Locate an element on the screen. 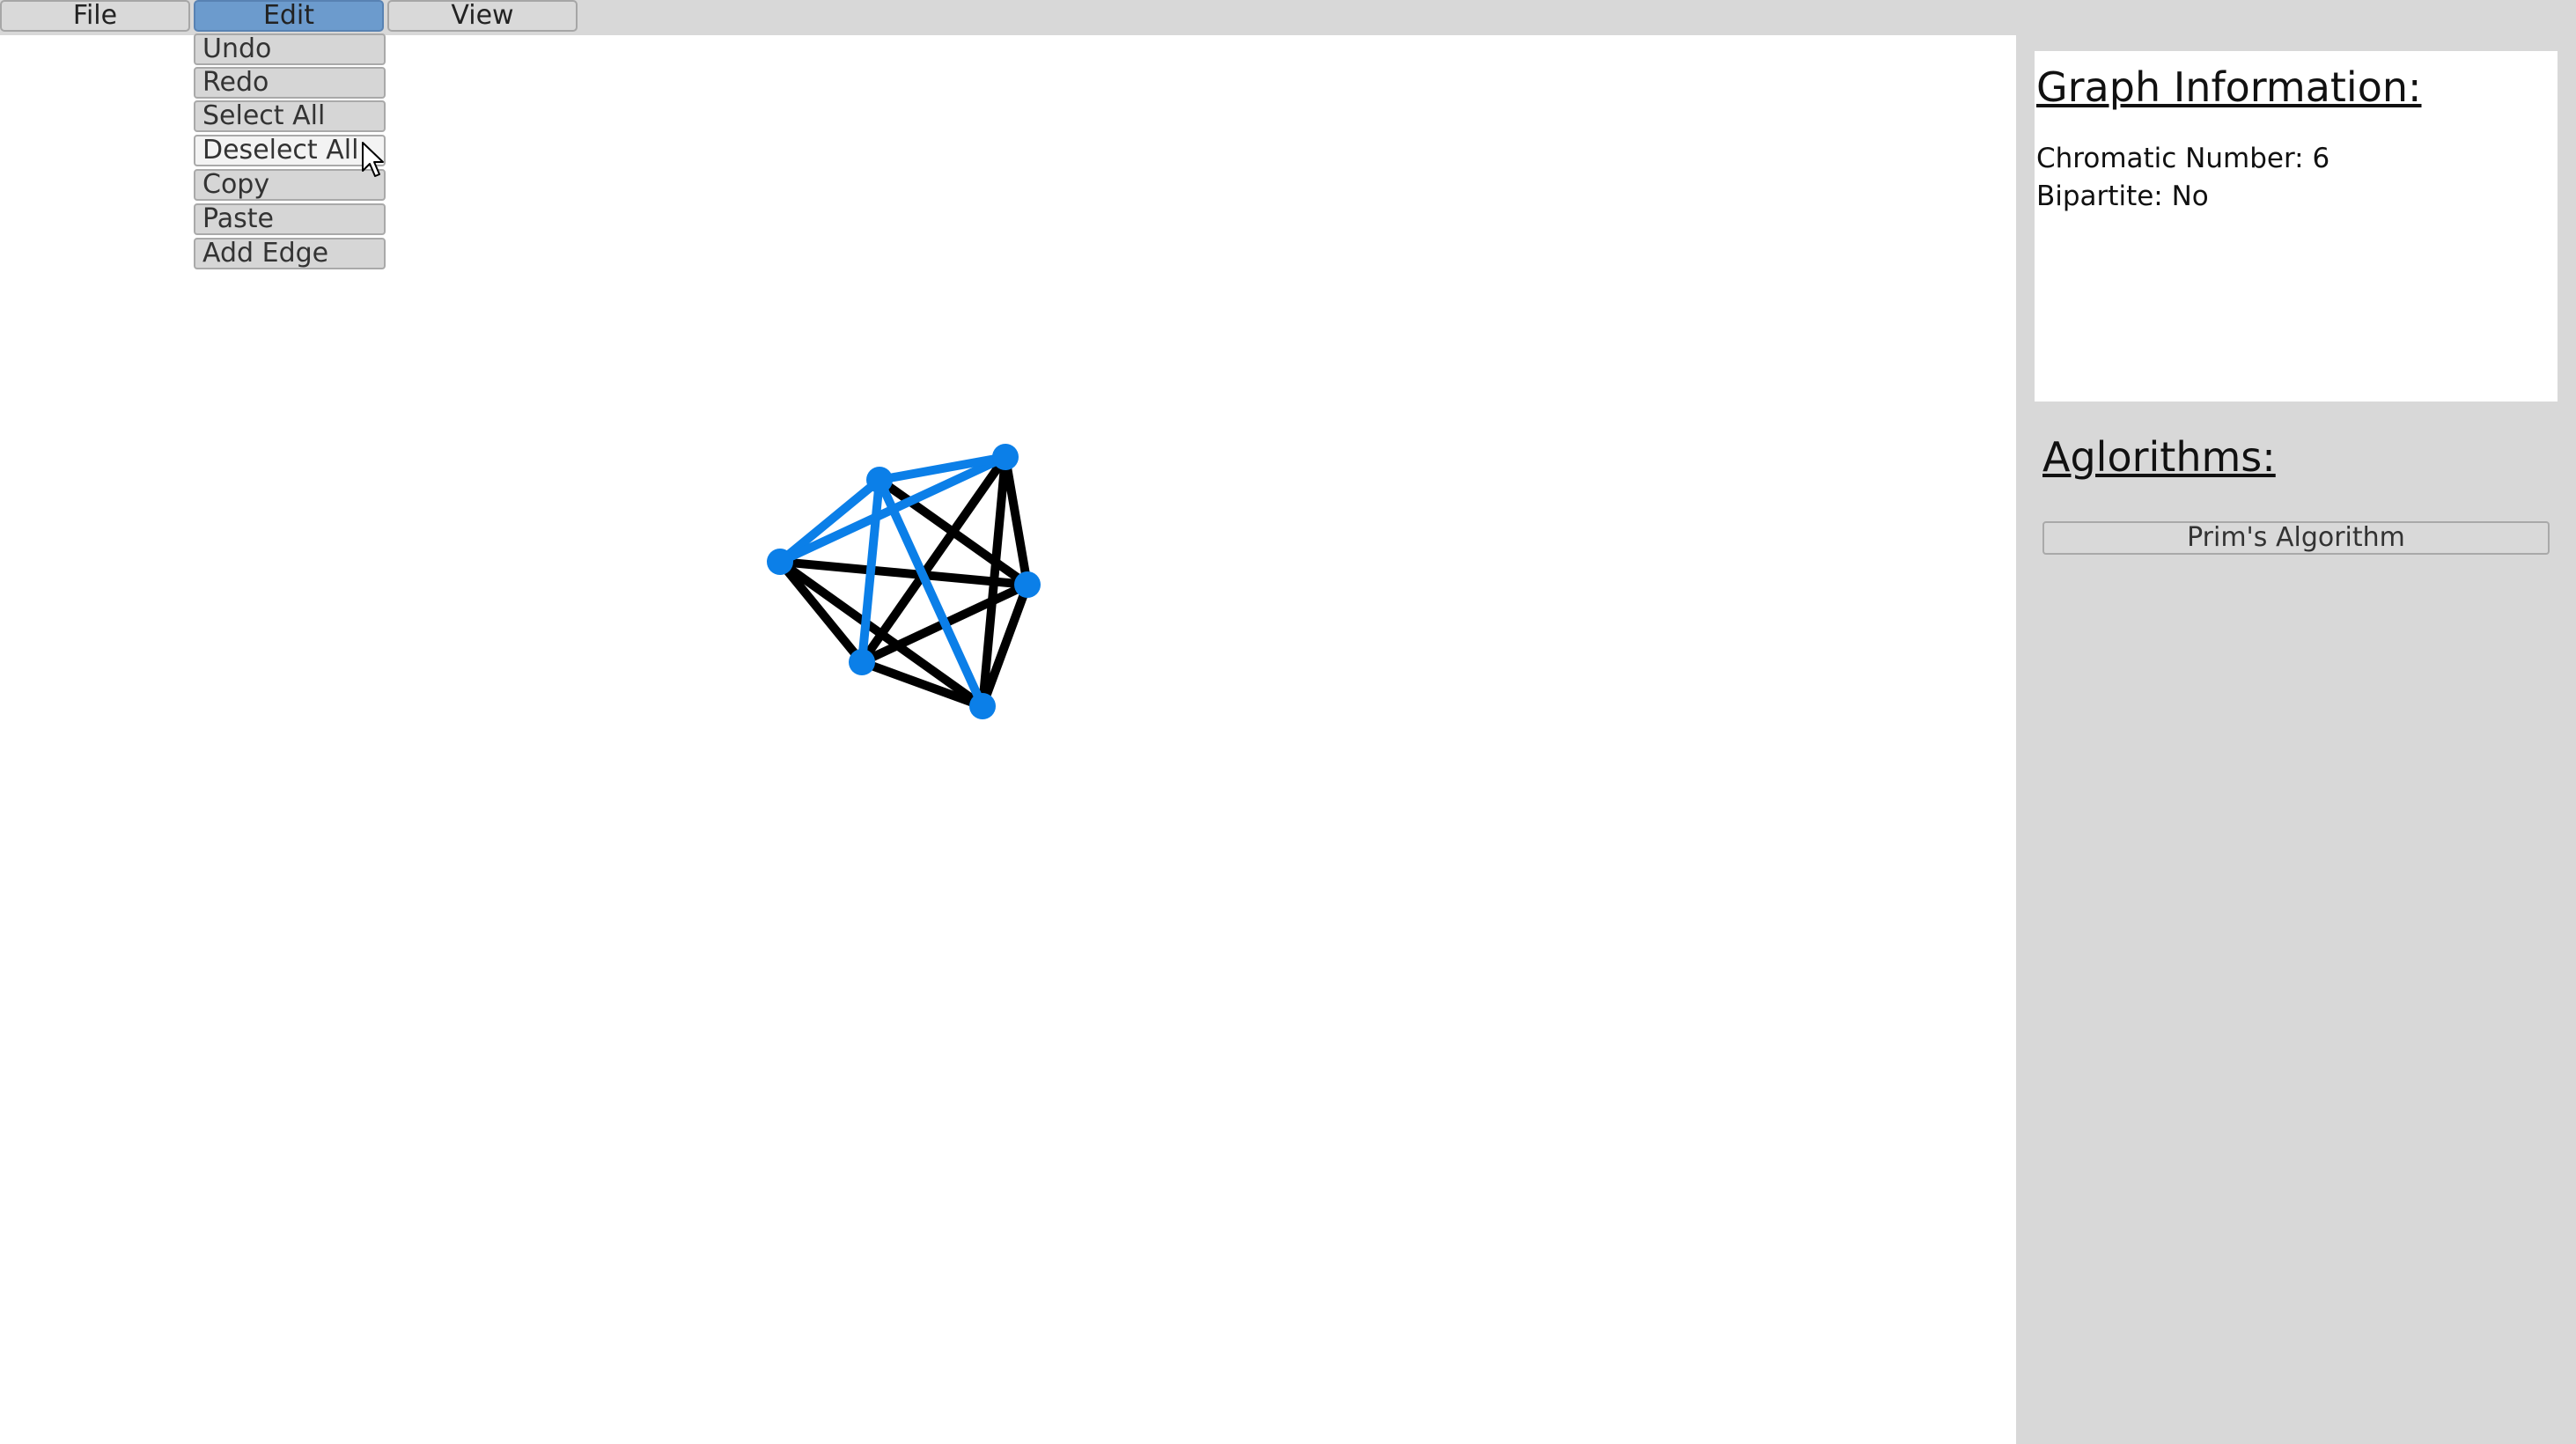 The image size is (2576, 1444). menu-item-add-edge: Add Edge is located at coordinates (290, 253).